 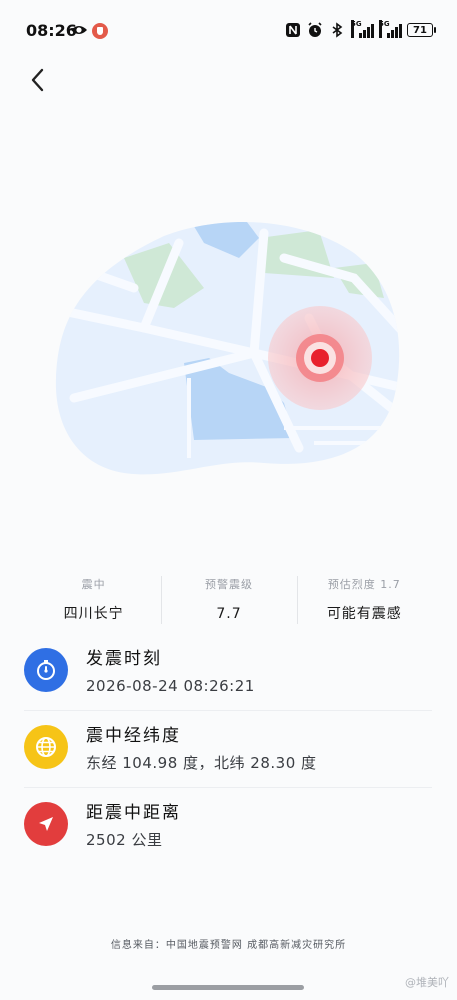 What do you see at coordinates (364, 601) in the screenshot?
I see `intensity-col: 预估烈度 1.7 可能有震感` at bounding box center [364, 601].